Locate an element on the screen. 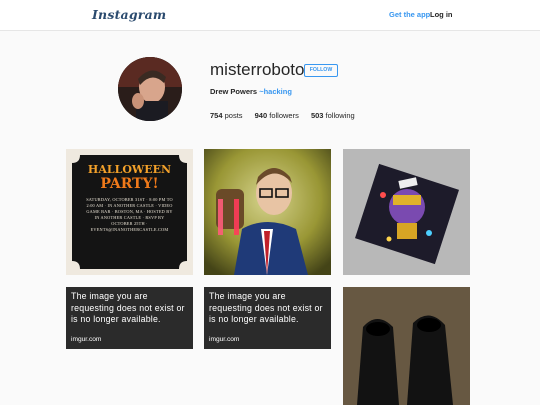  followers-stat: 940 followers is located at coordinates (277, 115).